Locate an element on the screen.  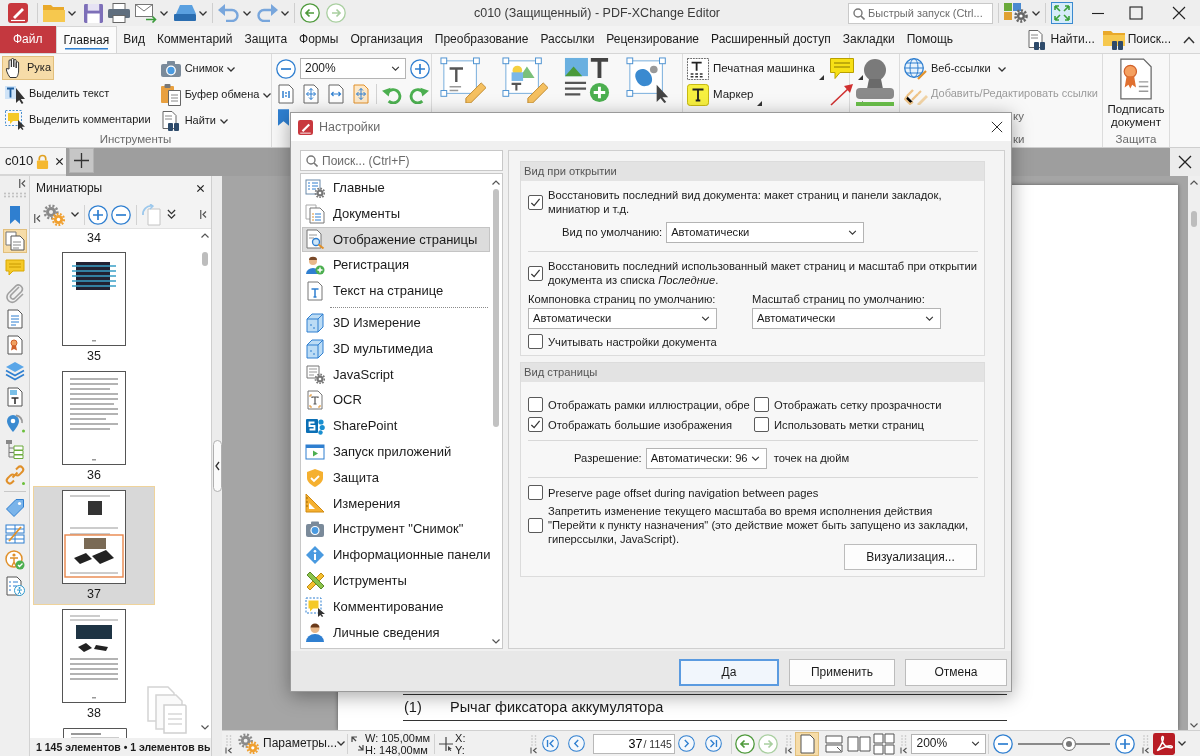
menu-tab: Вид is located at coordinates (134, 39).